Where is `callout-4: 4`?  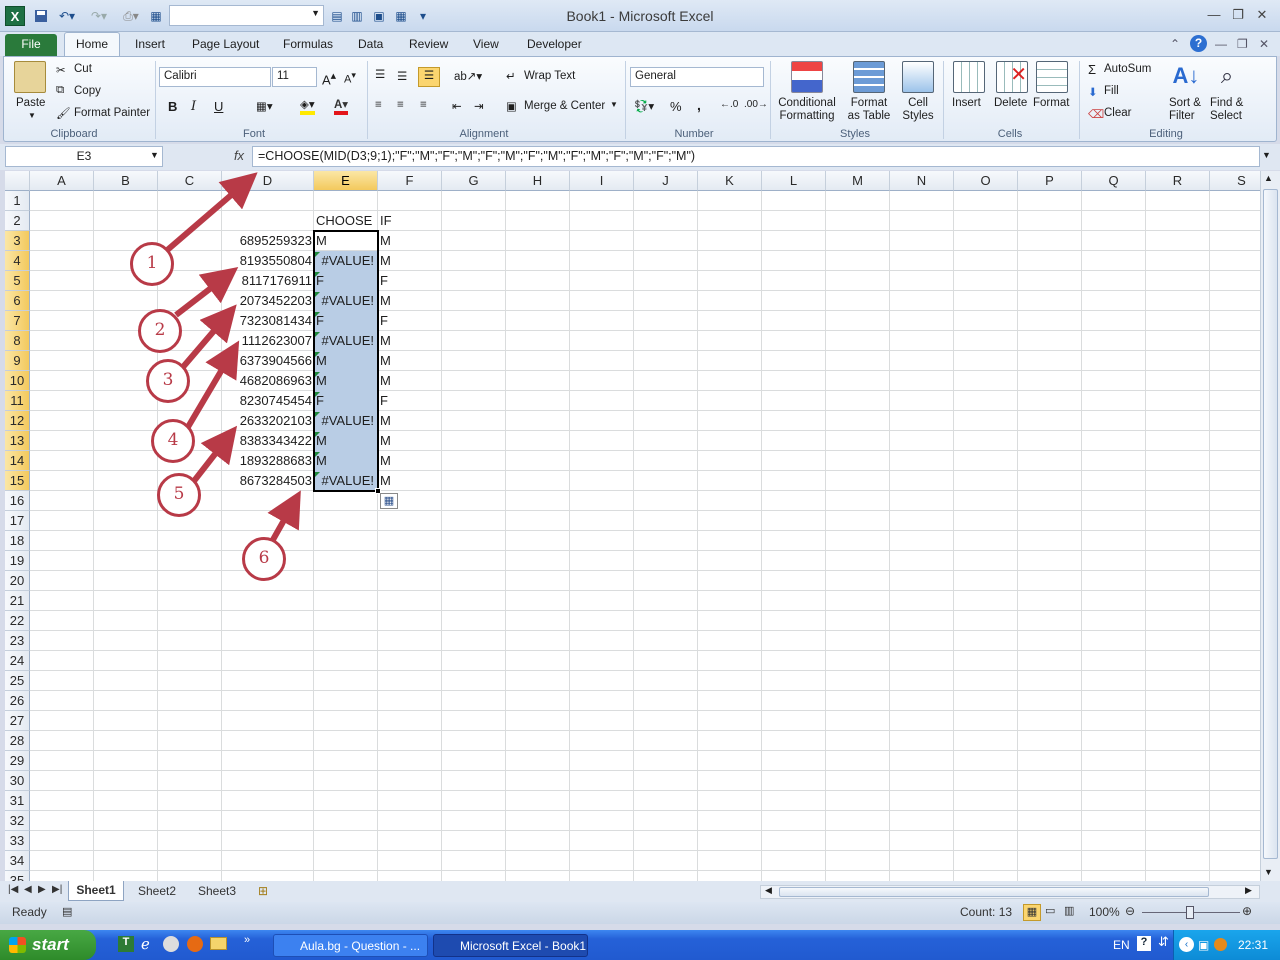
callout-4: 4 is located at coordinates (173, 441).